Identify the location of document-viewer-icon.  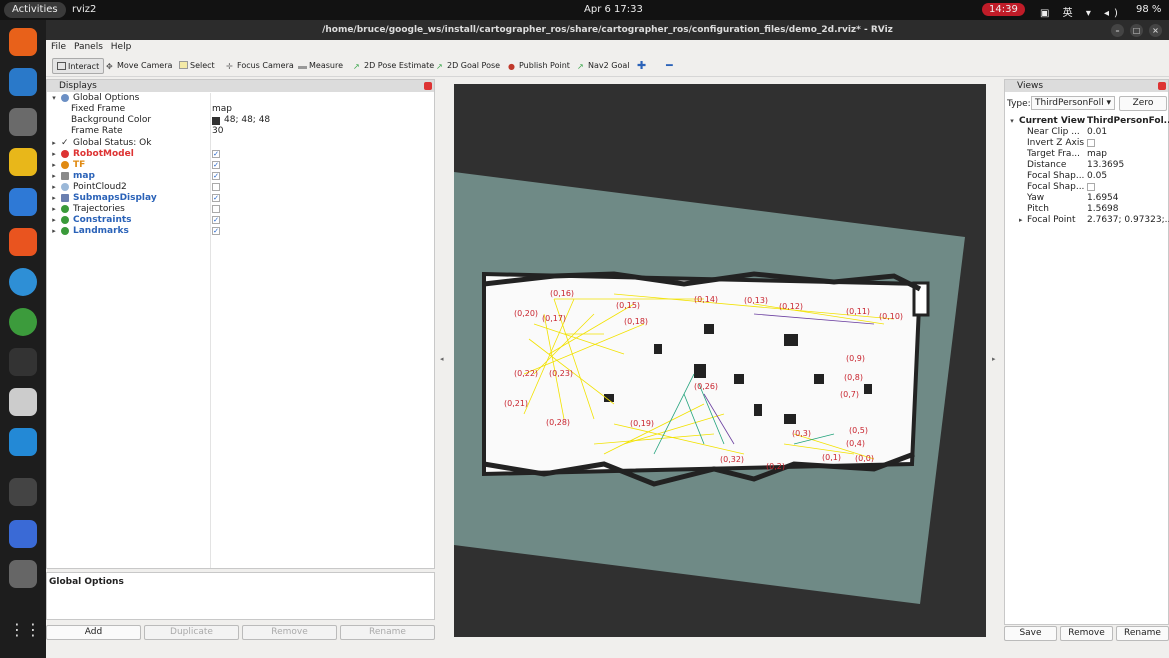
(23, 402).